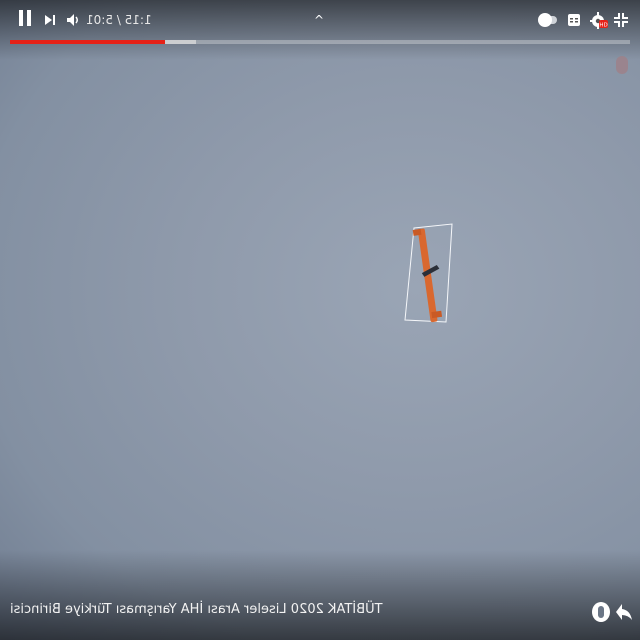 This screenshot has height=640, width=640. I want to click on captions-button, so click(574, 20).